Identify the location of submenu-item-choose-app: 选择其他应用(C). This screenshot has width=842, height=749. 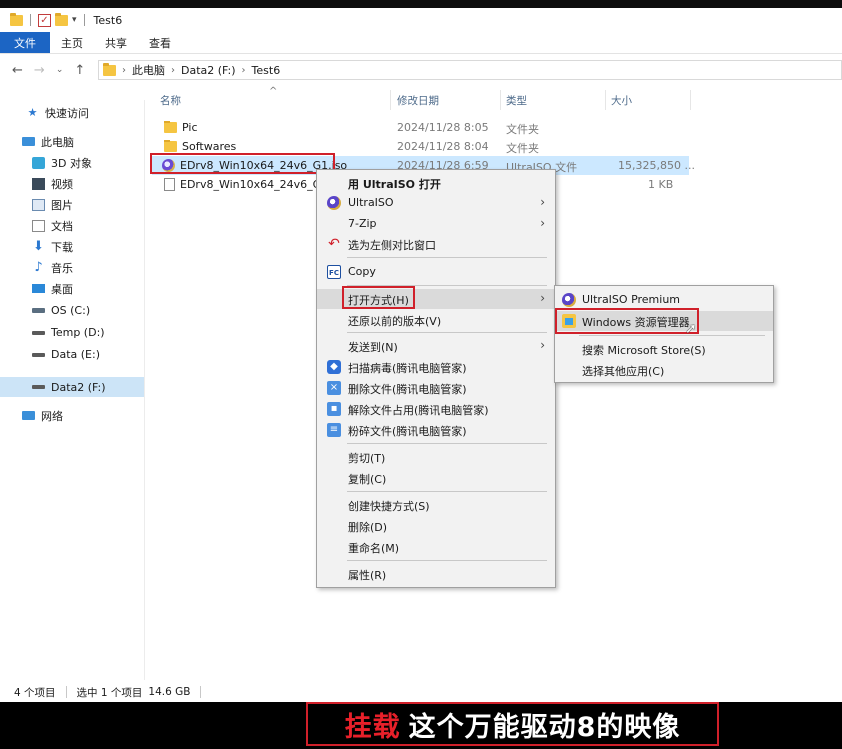
(664, 370).